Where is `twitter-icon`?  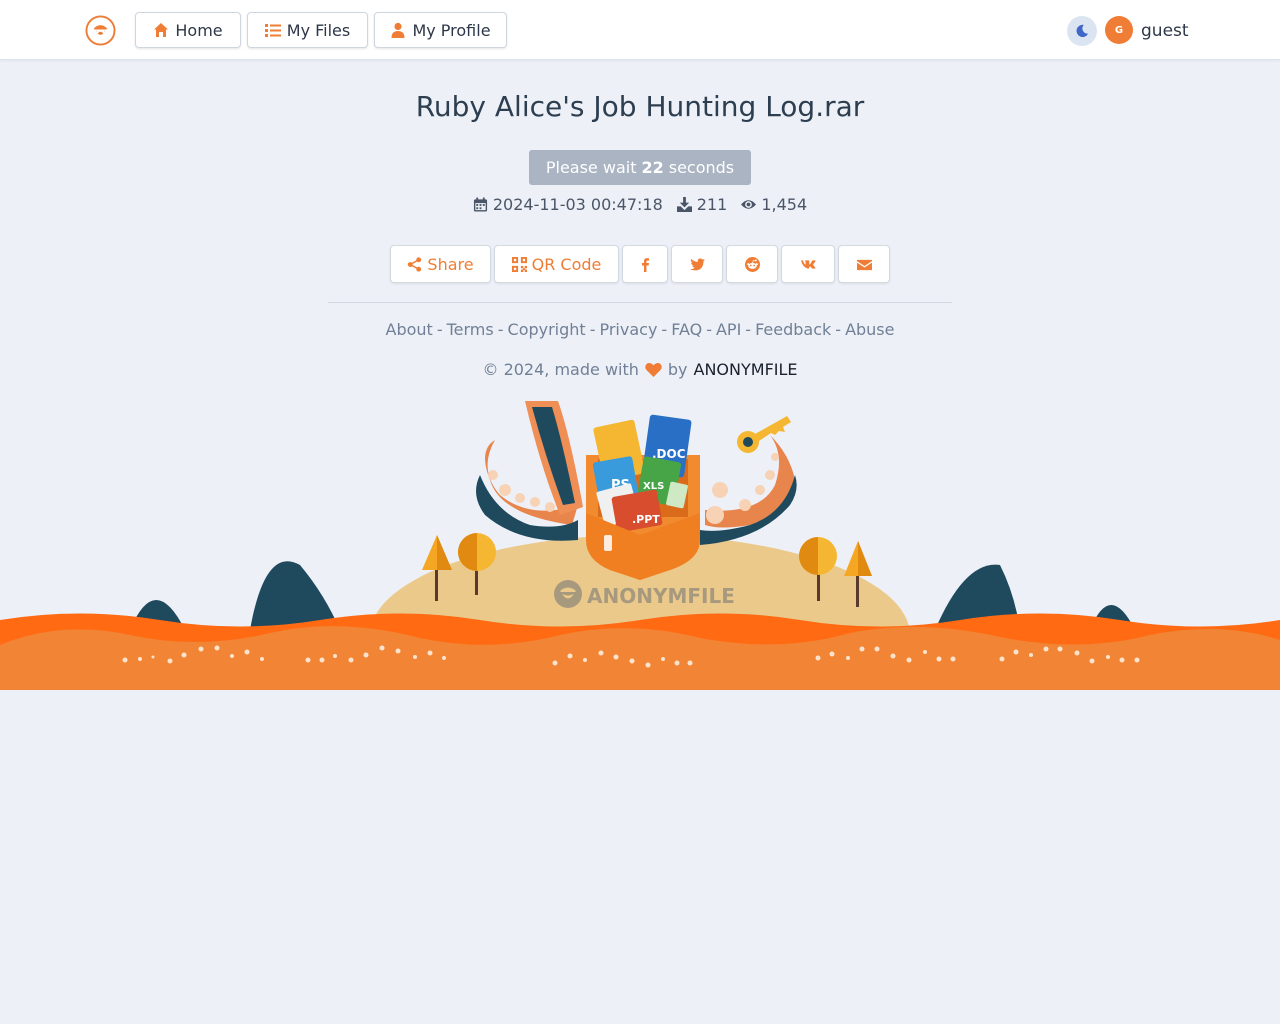 twitter-icon is located at coordinates (697, 264).